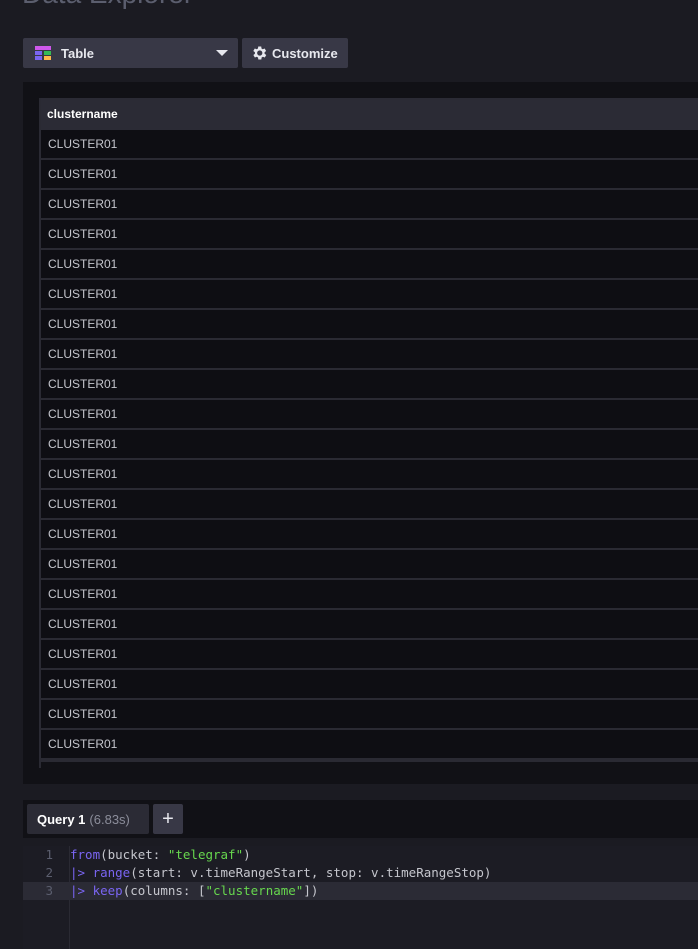 This screenshot has width=698, height=949. I want to click on customize-button: Customize, so click(295, 53).